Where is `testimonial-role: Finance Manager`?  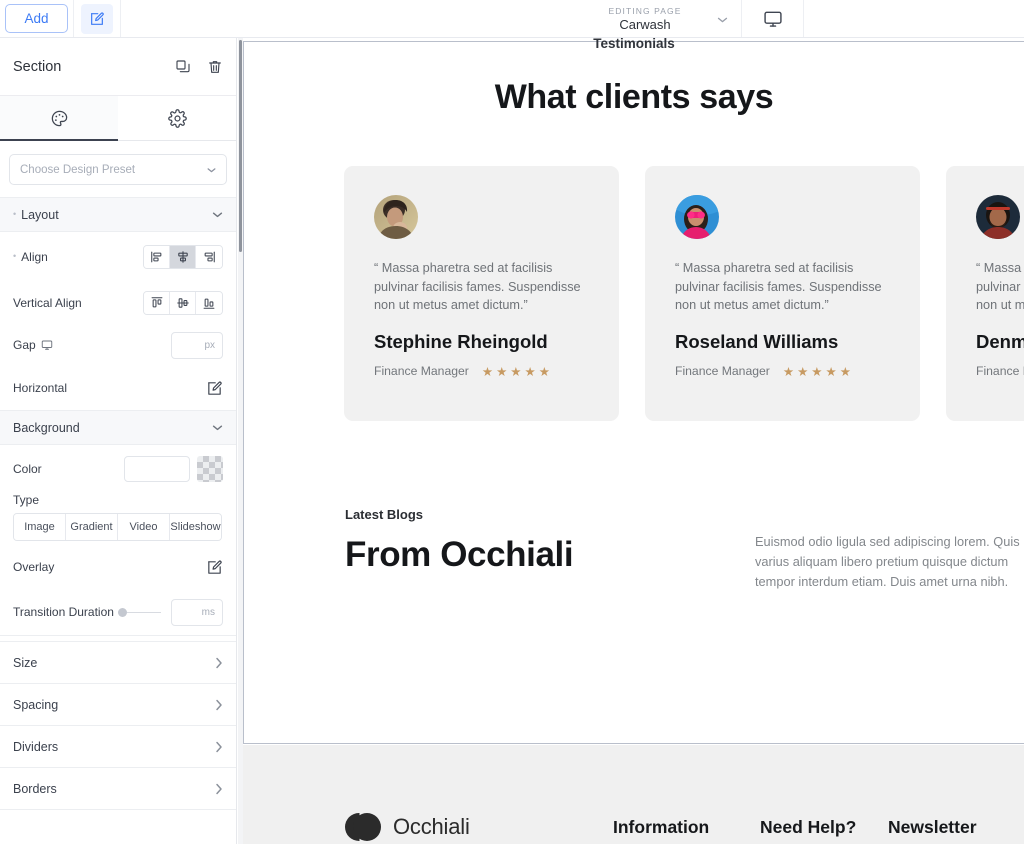 testimonial-role: Finance Manager is located at coordinates (1000, 371).